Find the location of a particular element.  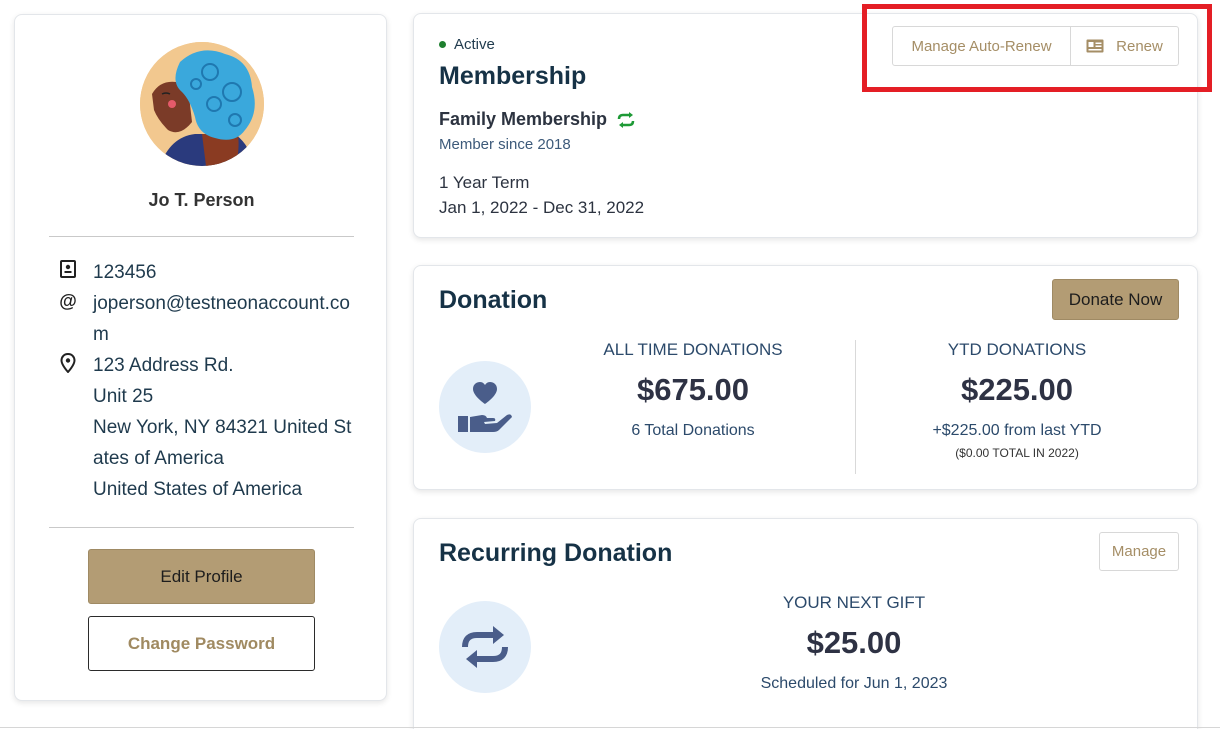

next-gift-value: $25.00 is located at coordinates (854, 642).